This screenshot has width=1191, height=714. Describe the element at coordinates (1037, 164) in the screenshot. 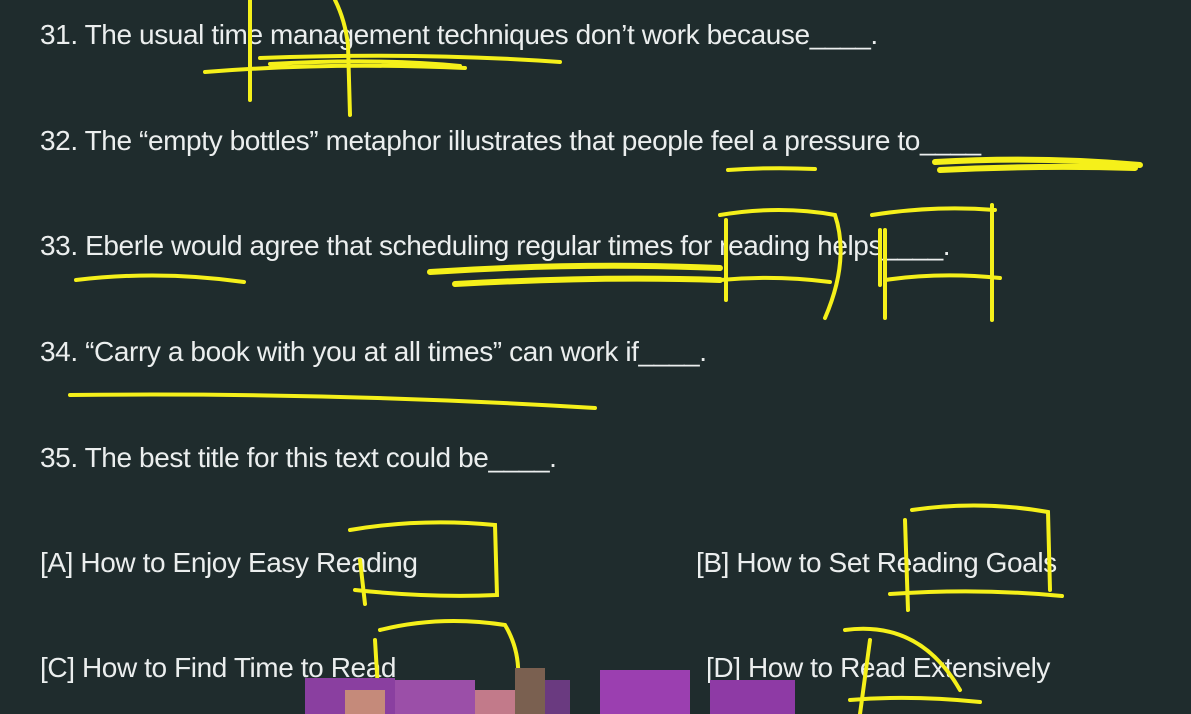

I see `underline-32b` at that location.